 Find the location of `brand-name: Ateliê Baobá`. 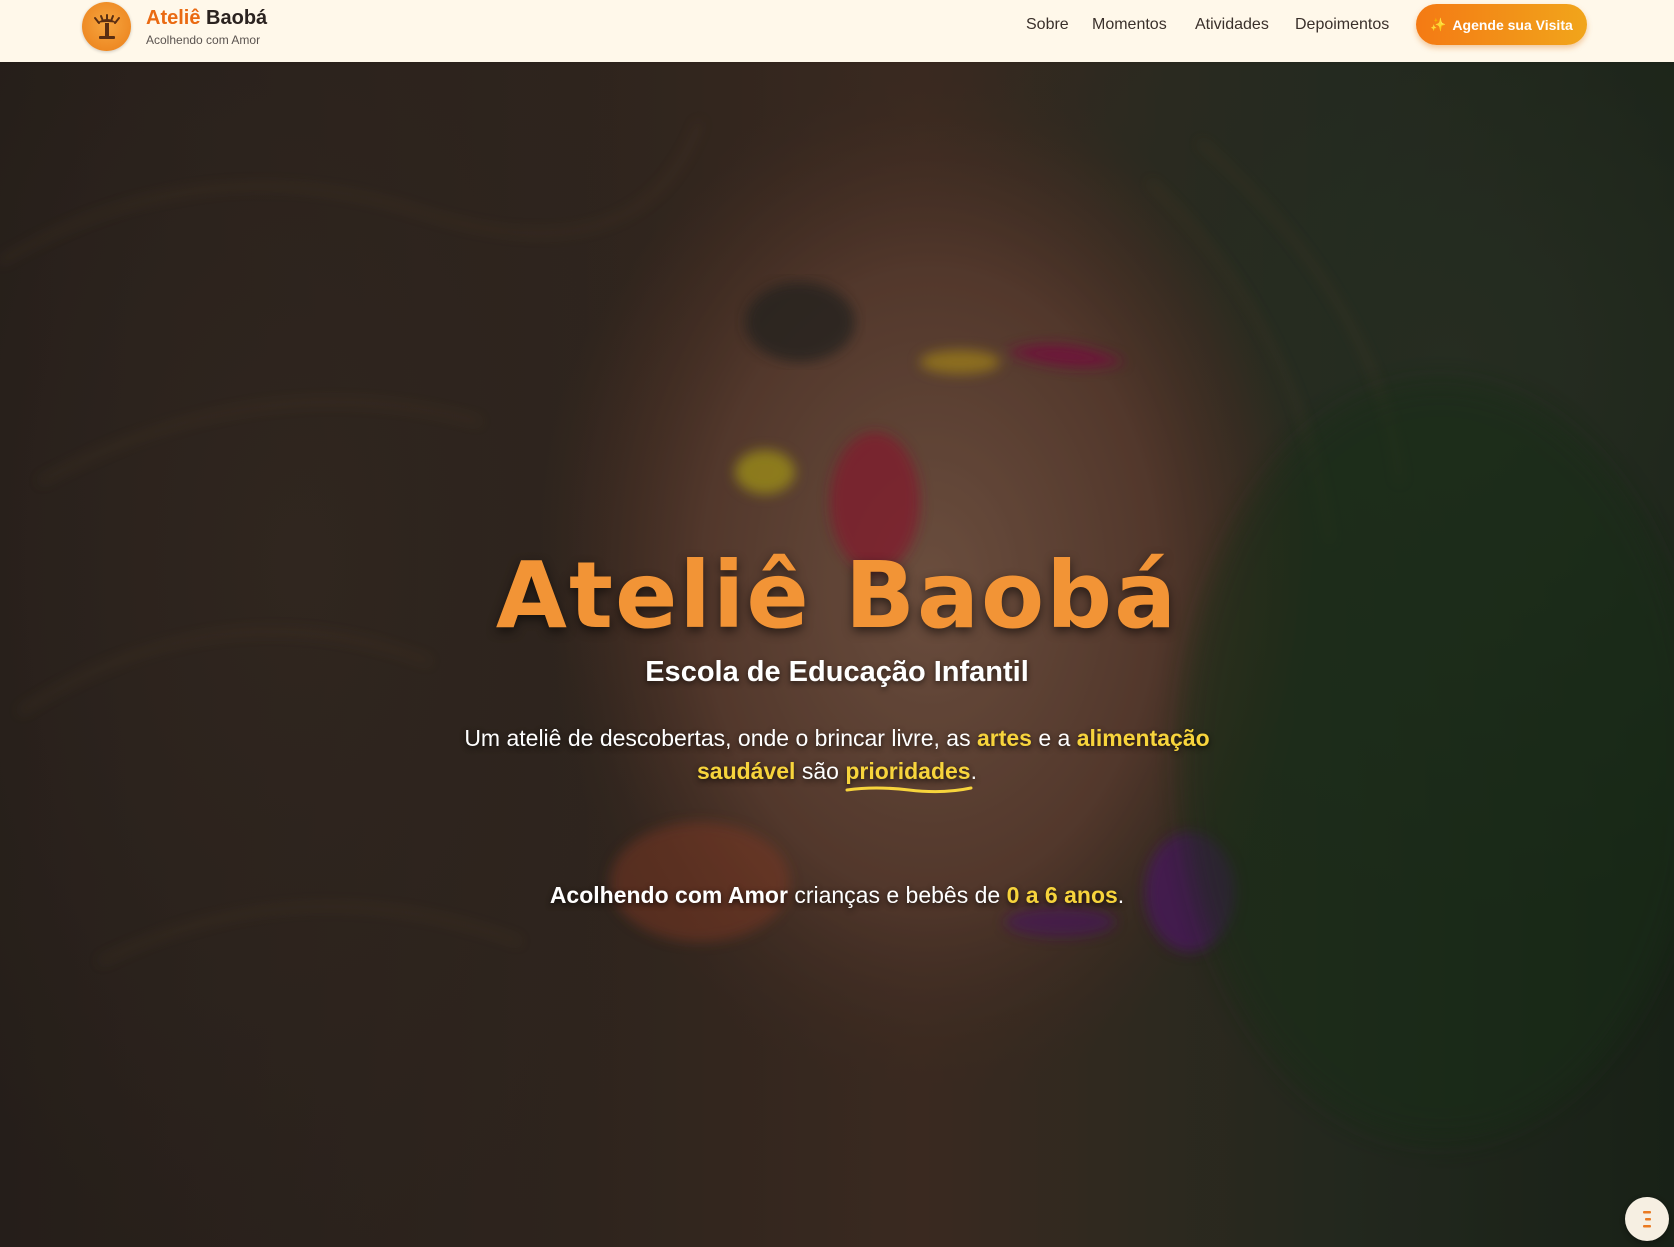

brand-name: Ateliê Baobá is located at coordinates (206, 18).